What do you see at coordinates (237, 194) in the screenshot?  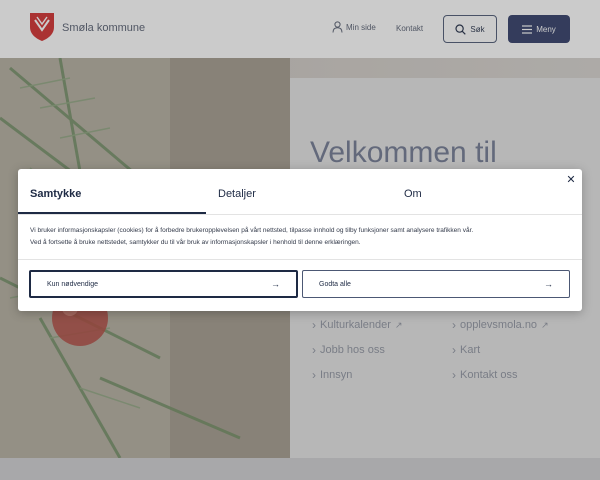 I see `tab-detaljer: Detaljer` at bounding box center [237, 194].